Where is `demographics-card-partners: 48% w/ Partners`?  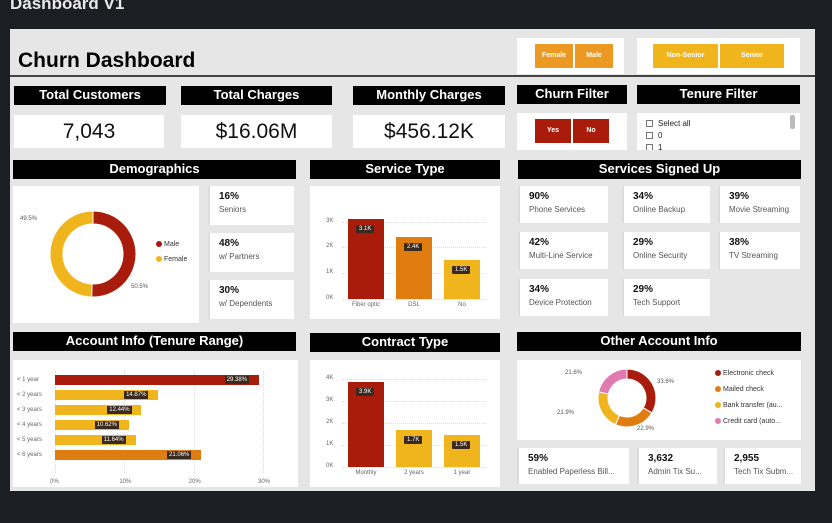
demographics-card-partners: 48% w/ Partners is located at coordinates (251, 252).